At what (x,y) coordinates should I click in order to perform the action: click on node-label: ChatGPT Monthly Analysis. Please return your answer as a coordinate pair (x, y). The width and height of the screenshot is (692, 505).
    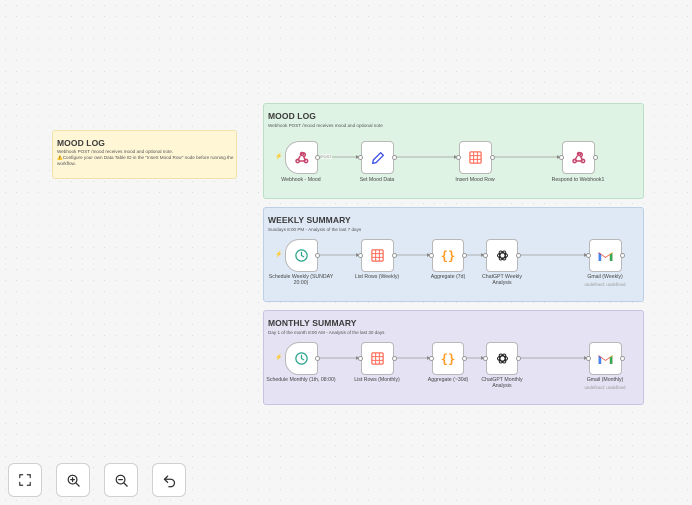
    Looking at the image, I should click on (502, 383).